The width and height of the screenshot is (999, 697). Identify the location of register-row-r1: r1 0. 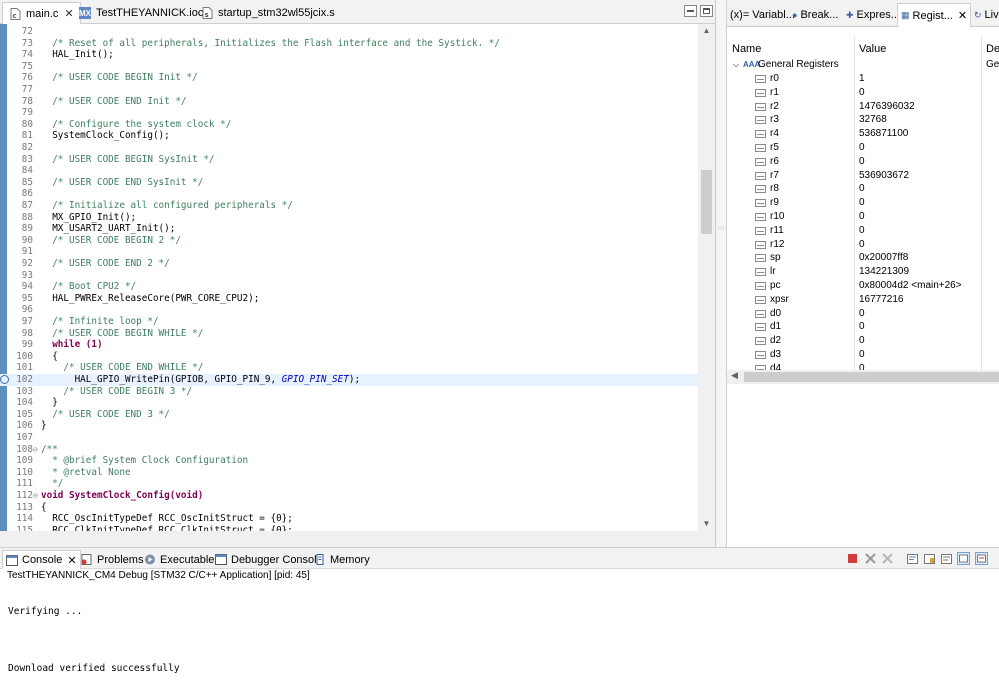
(863, 93).